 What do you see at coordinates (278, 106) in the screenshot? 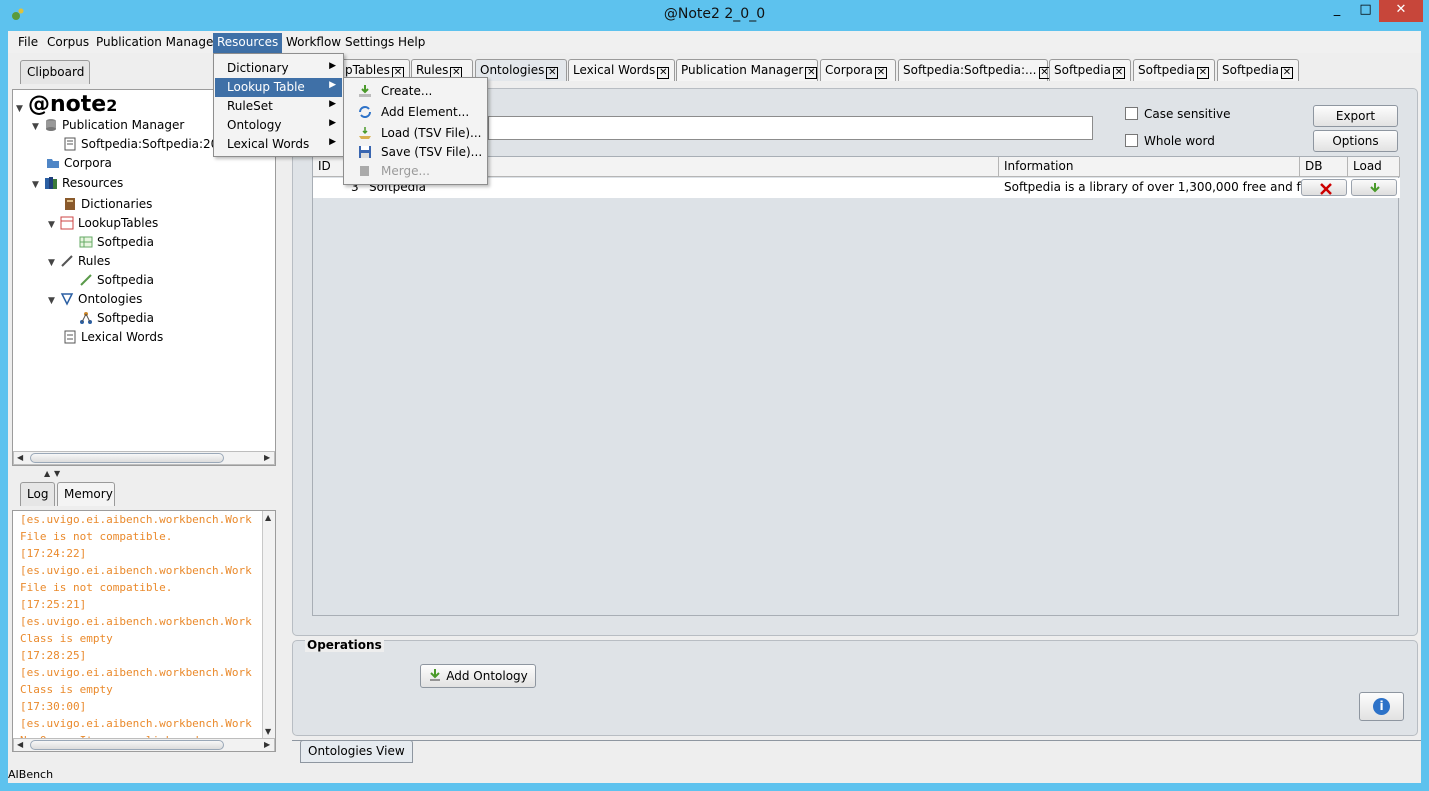
I see `menu-item-ruleset: RuleSet ▶` at bounding box center [278, 106].